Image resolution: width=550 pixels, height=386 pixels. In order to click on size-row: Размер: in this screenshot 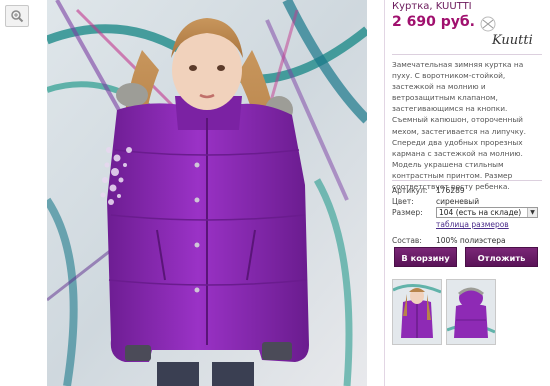, I will do `click(407, 212)`.